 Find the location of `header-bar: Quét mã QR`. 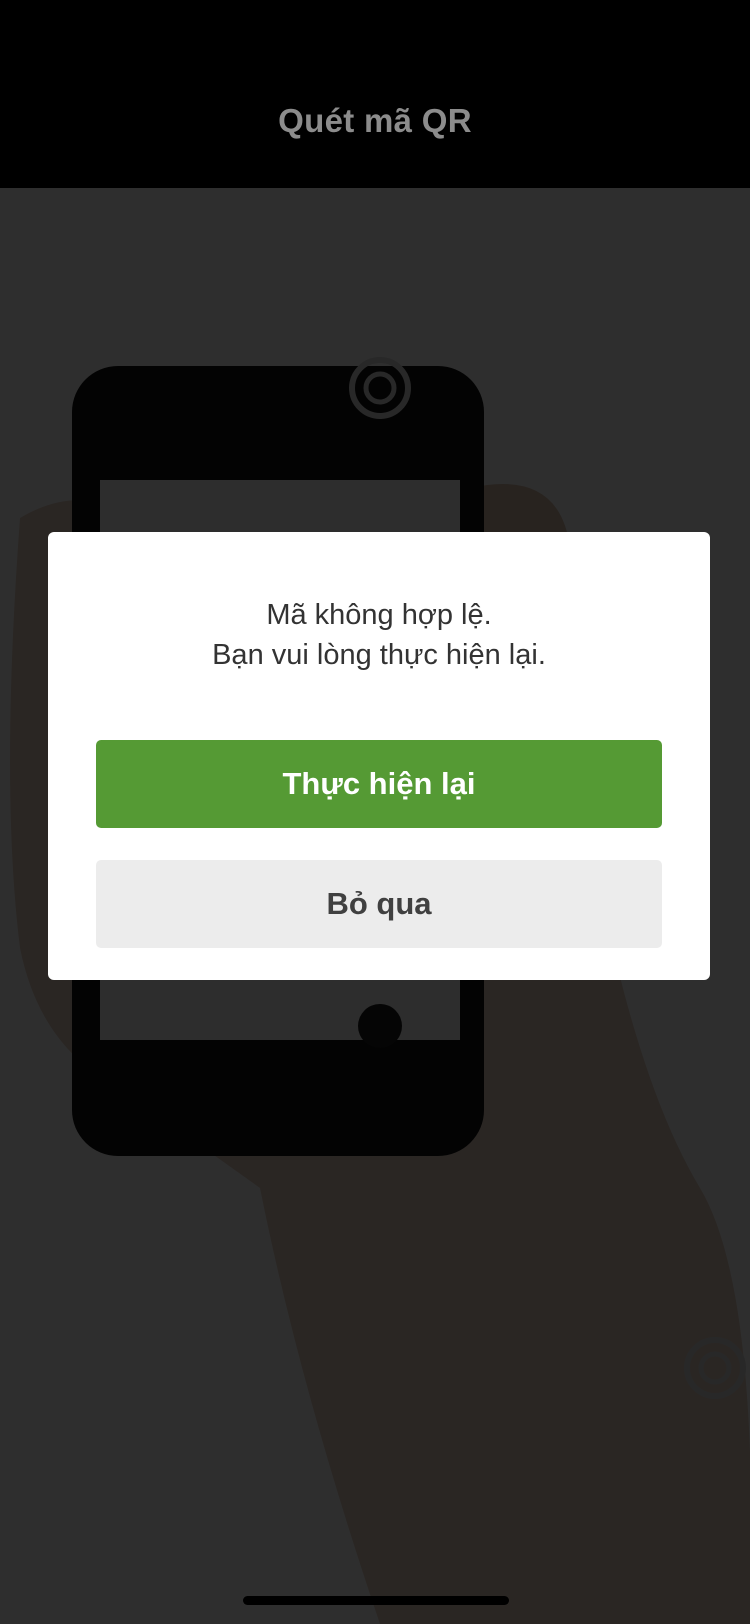

header-bar: Quét mã QR is located at coordinates (375, 94).